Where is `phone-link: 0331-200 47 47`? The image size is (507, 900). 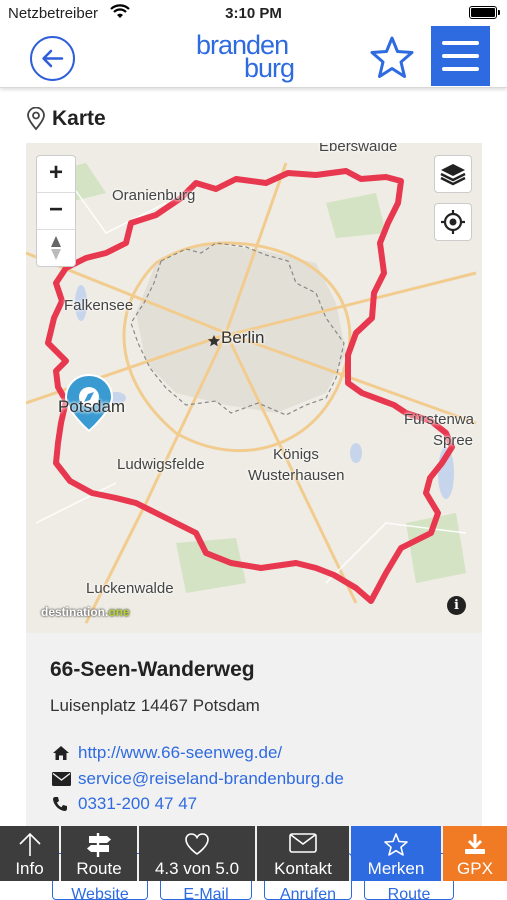
phone-link: 0331-200 47 47 is located at coordinates (137, 804).